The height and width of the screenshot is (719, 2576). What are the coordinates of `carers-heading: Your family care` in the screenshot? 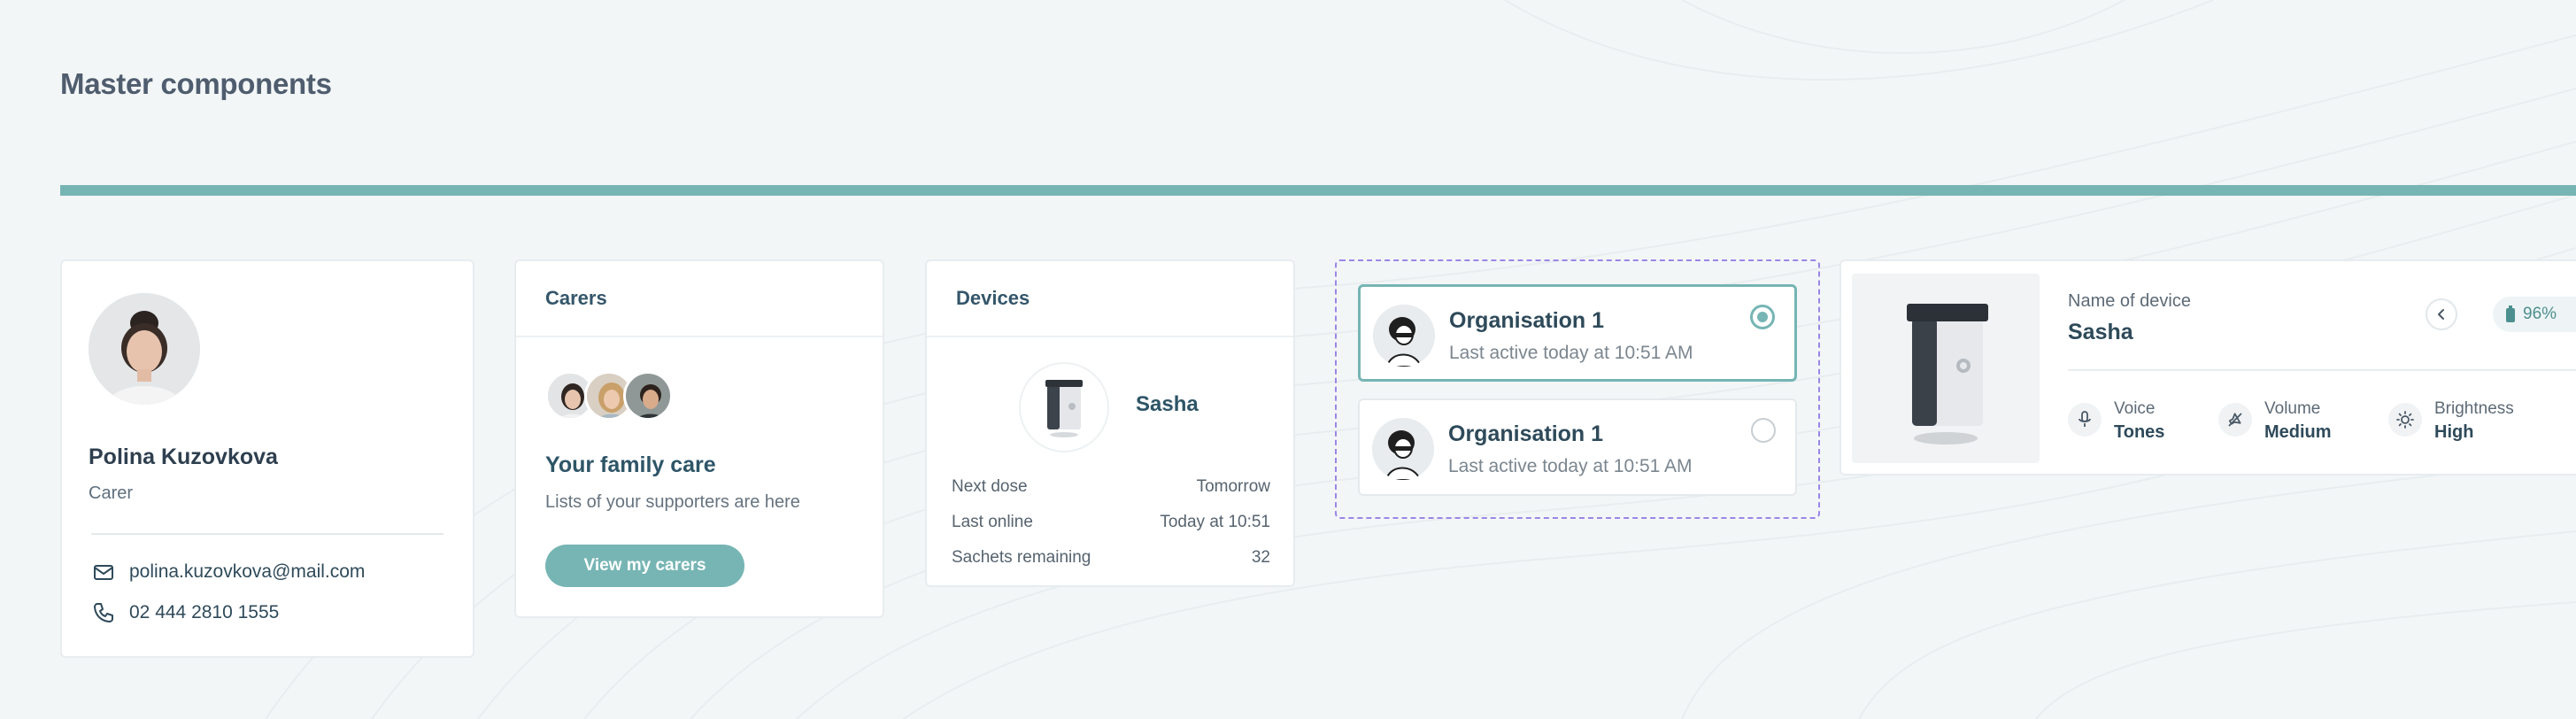 It's located at (630, 464).